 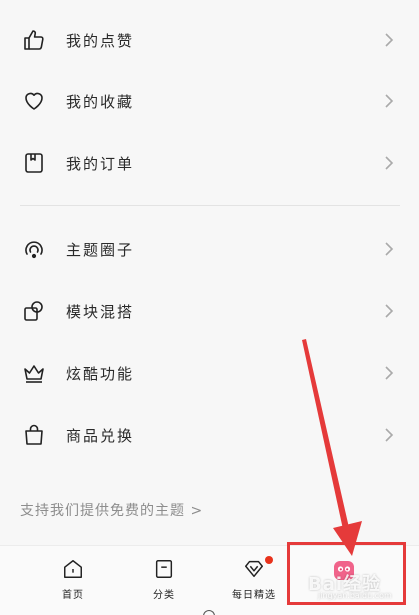 What do you see at coordinates (100, 435) in the screenshot?
I see `menu-item-label: 商品兑换` at bounding box center [100, 435].